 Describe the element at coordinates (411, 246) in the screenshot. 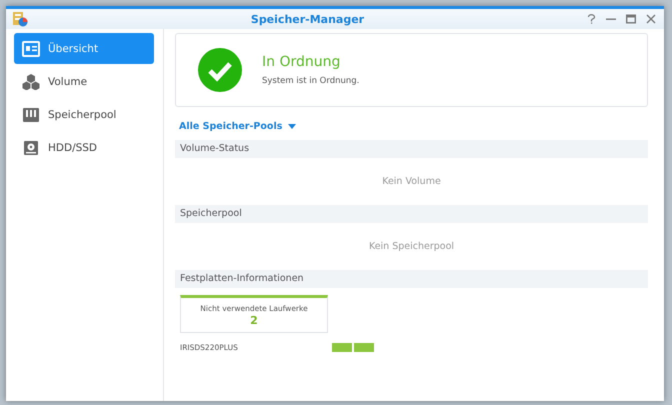

I see `empty-message: Kein Speicherpool` at that location.